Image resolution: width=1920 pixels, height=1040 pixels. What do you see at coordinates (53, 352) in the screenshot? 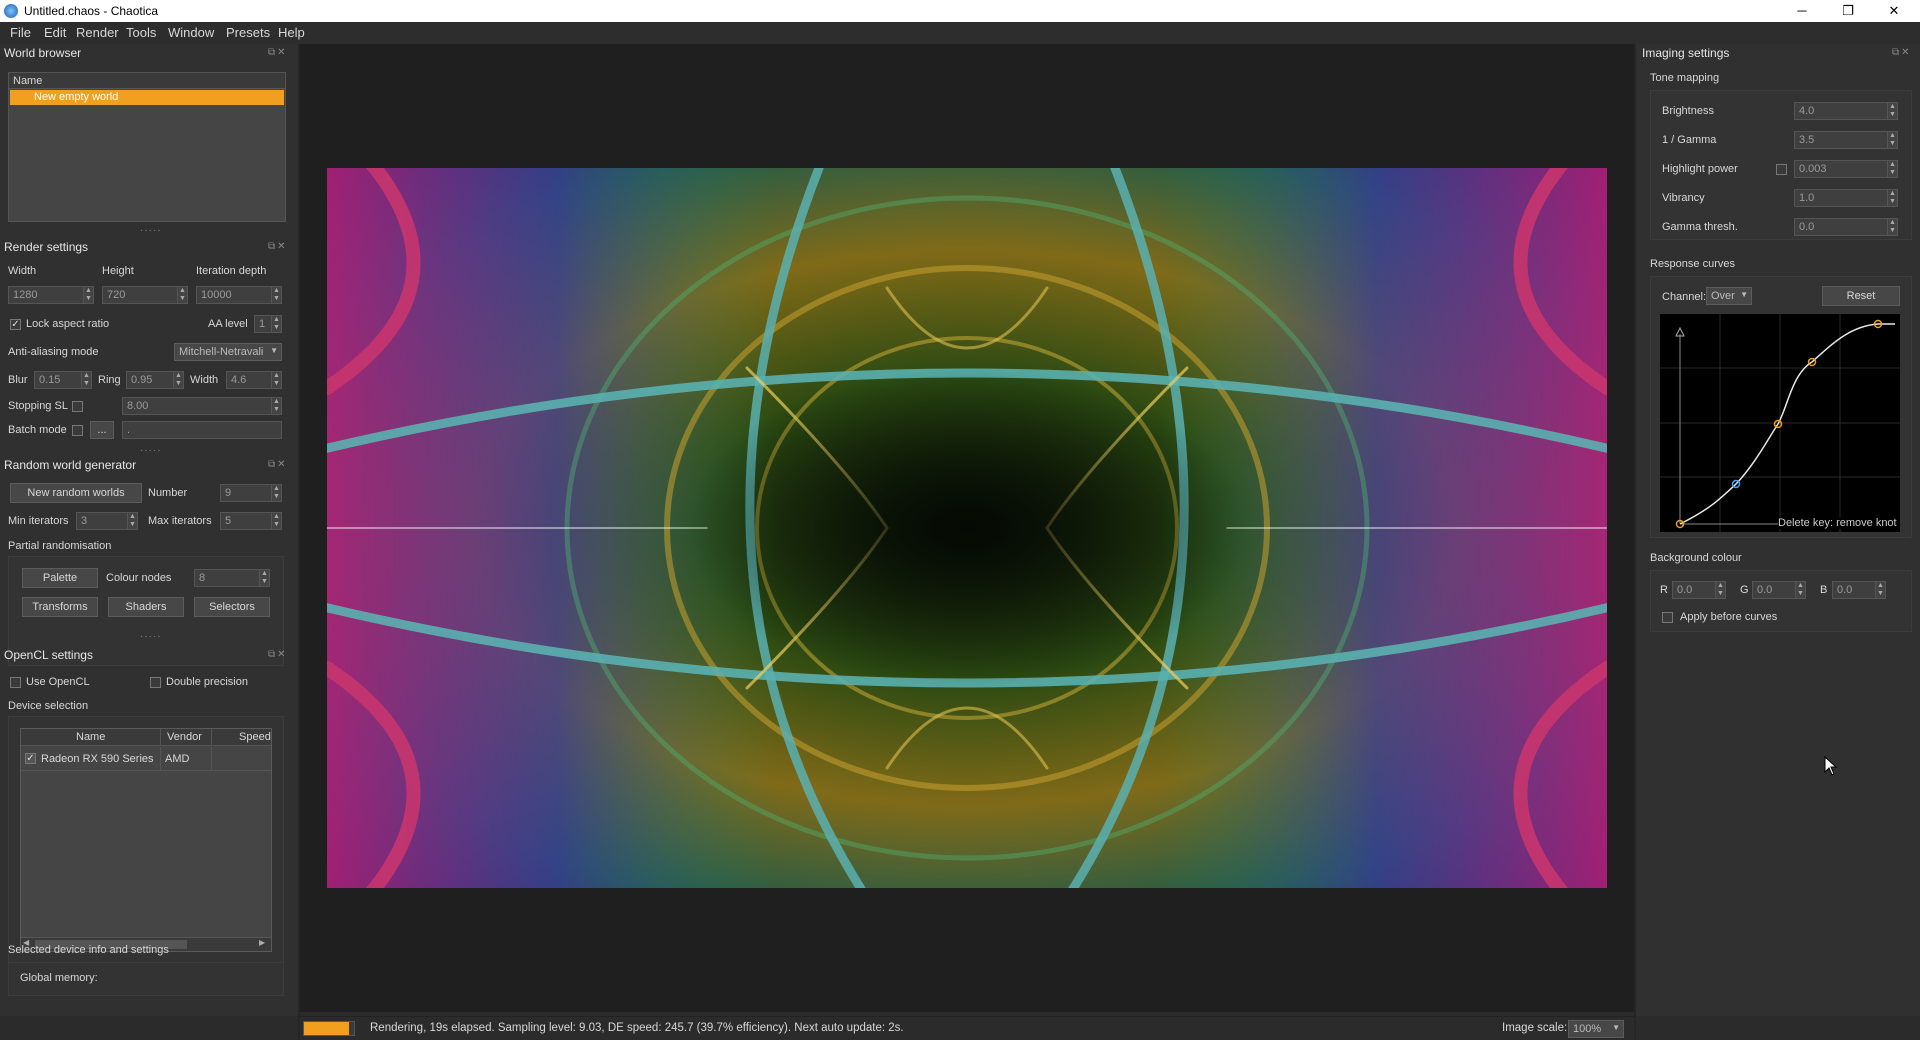
I see `aa-mode-label: Anti-aliasing mode` at bounding box center [53, 352].